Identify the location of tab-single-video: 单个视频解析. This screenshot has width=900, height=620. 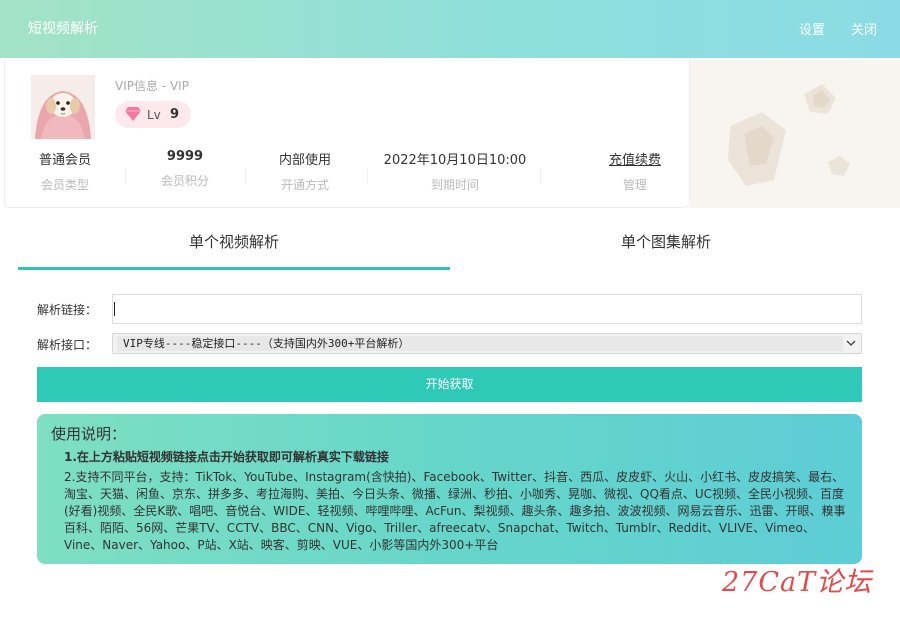
(234, 246).